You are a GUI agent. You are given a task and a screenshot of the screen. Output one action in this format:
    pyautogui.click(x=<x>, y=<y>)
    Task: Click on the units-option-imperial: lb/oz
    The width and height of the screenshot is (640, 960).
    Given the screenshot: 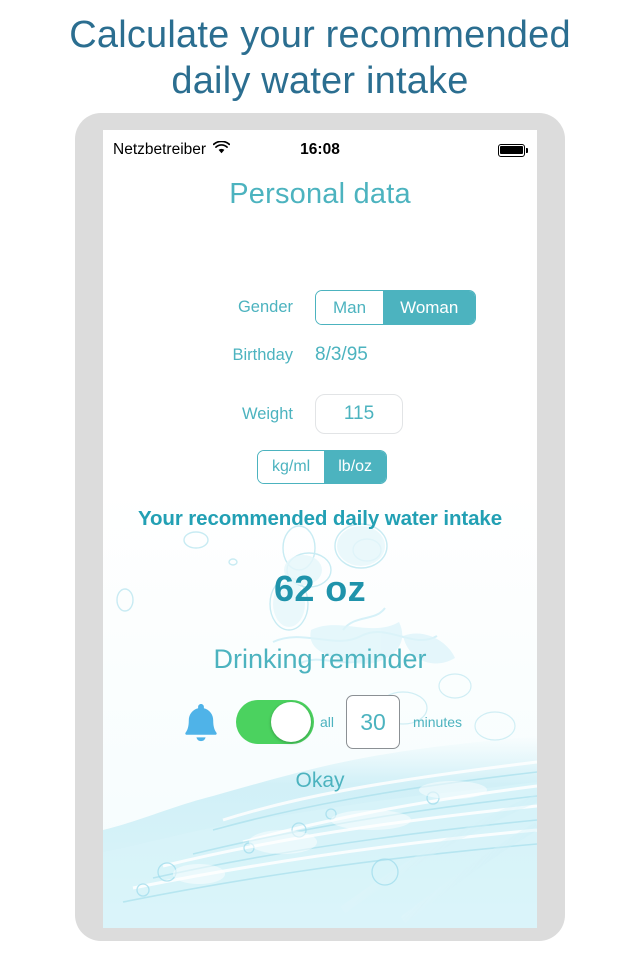 What is the action you would take?
    pyautogui.click(x=355, y=467)
    